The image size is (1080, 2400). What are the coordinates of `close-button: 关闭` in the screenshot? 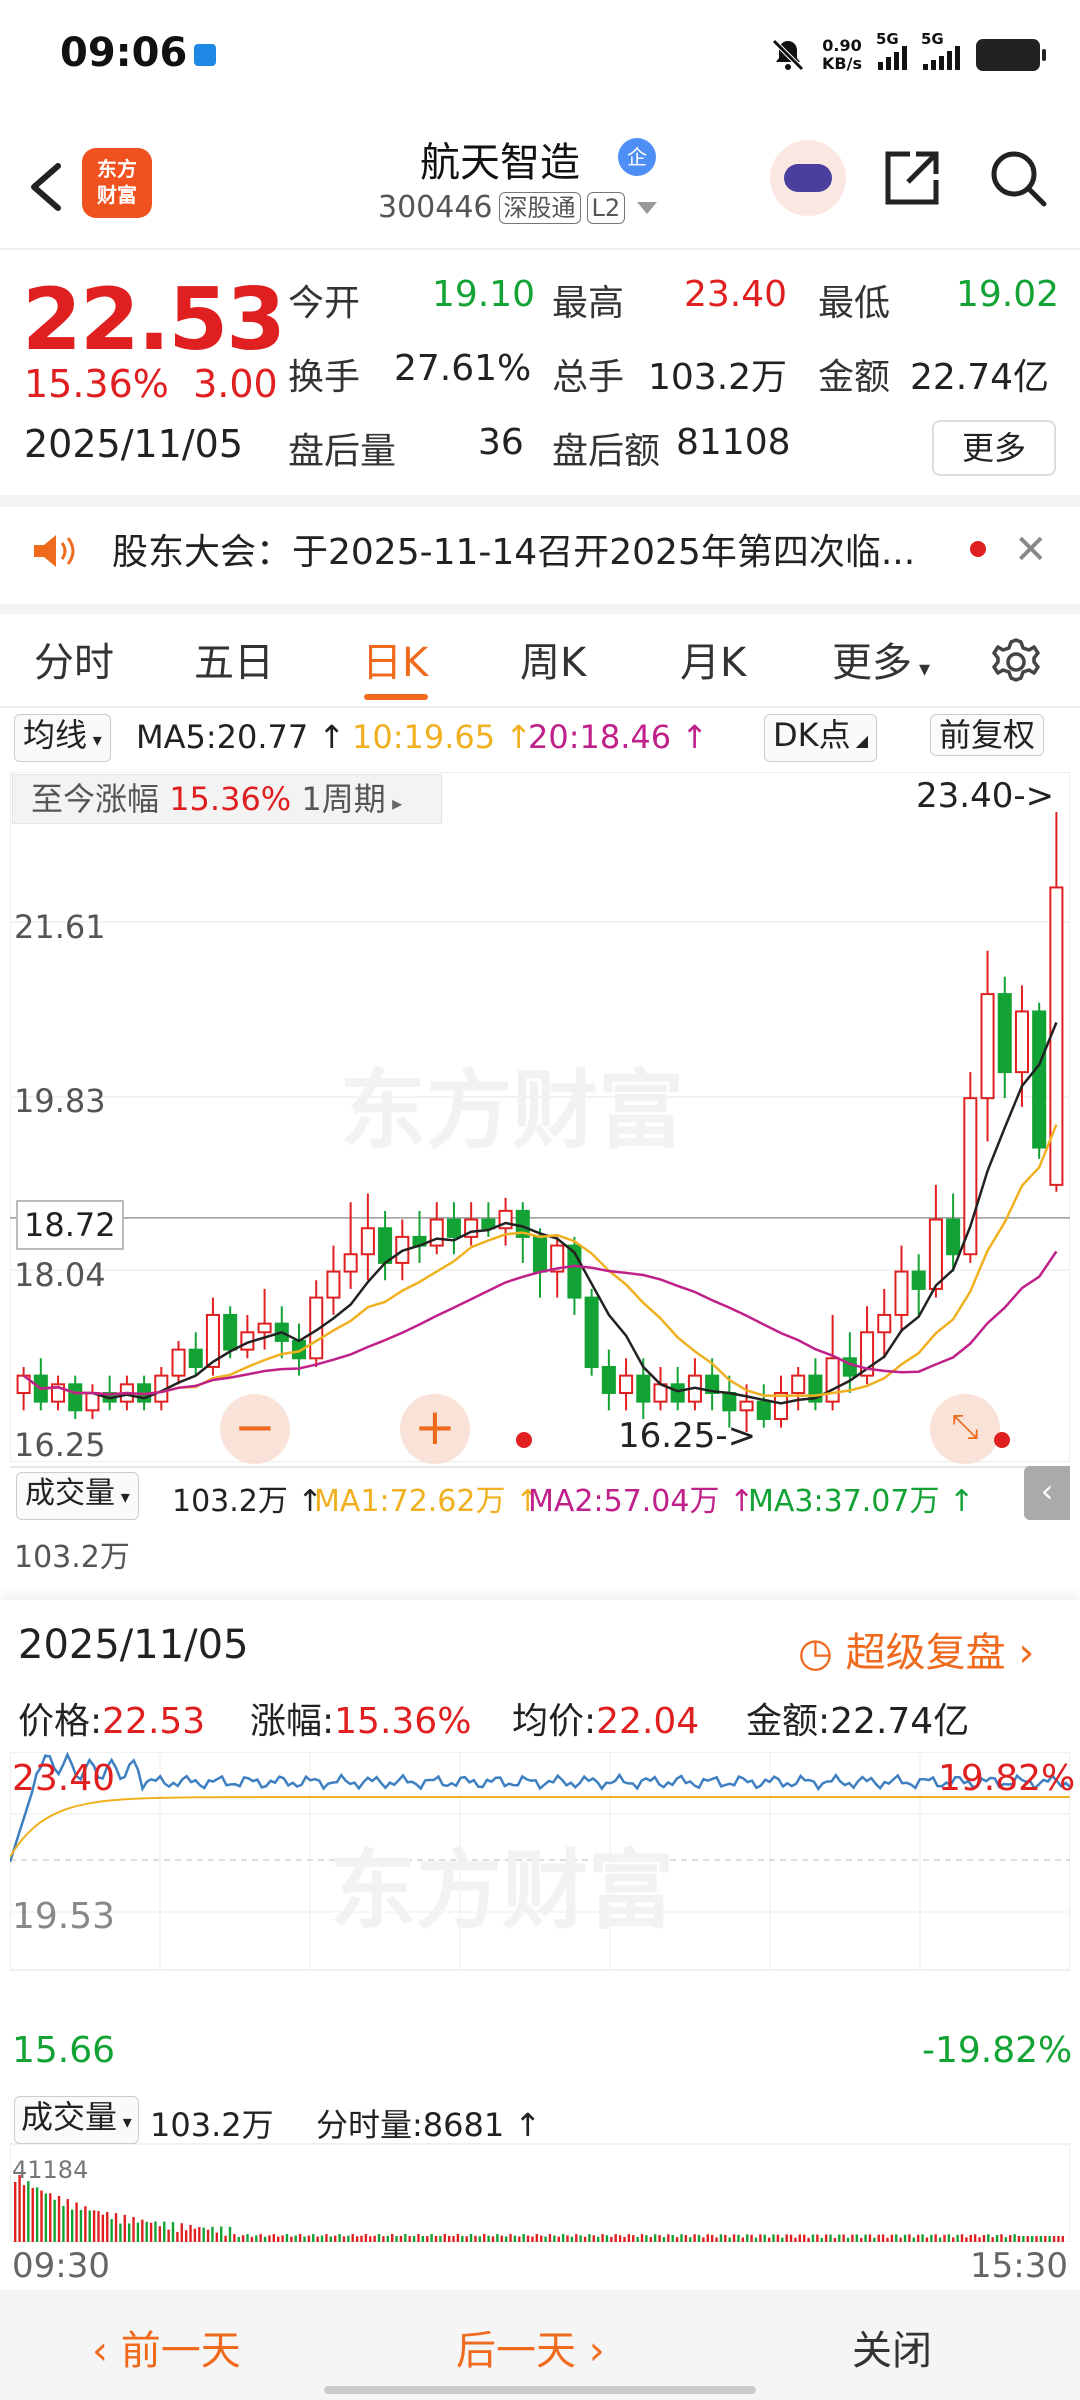 It's located at (892, 2347).